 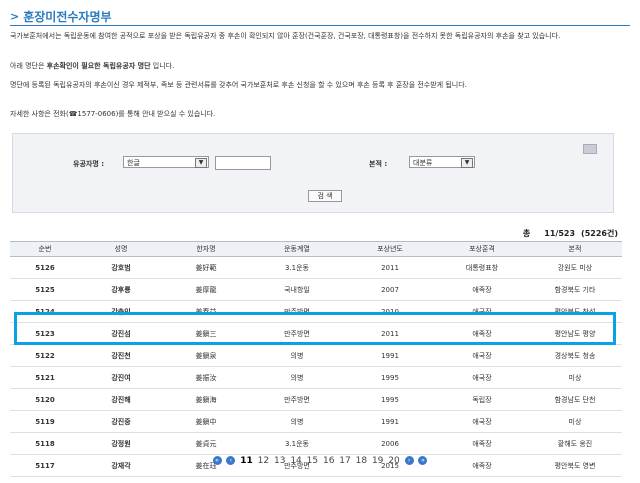 I want to click on table-row: 5118 강정원 姜貞元 3.1운동 2006 애족장 황해도 옹진, so click(x=316, y=443).